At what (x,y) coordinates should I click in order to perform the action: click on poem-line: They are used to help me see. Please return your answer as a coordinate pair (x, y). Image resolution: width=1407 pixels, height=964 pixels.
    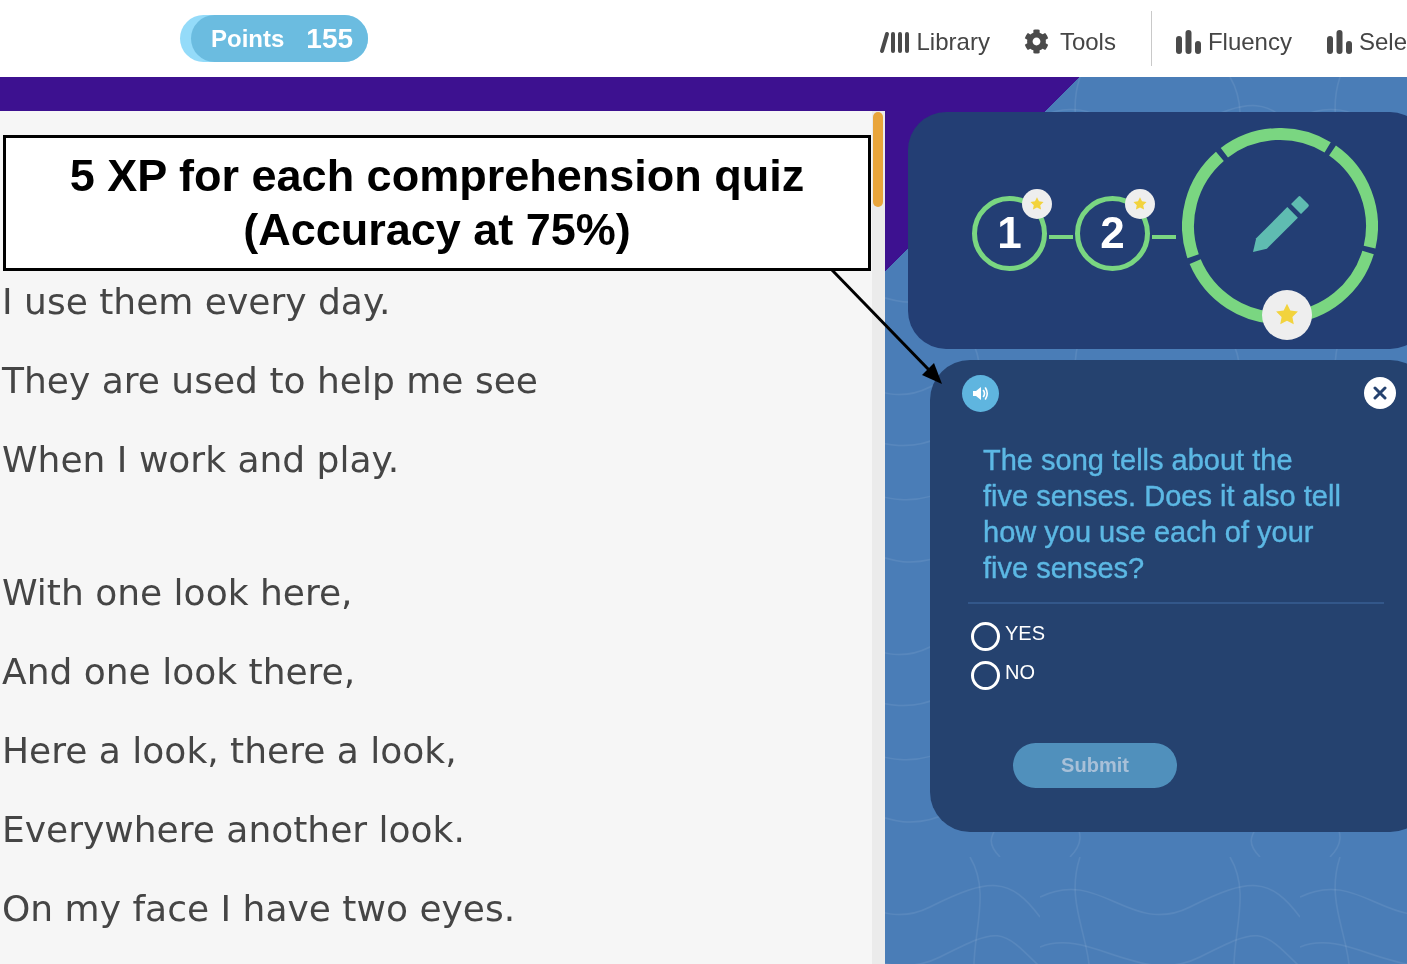
    Looking at the image, I should click on (270, 381).